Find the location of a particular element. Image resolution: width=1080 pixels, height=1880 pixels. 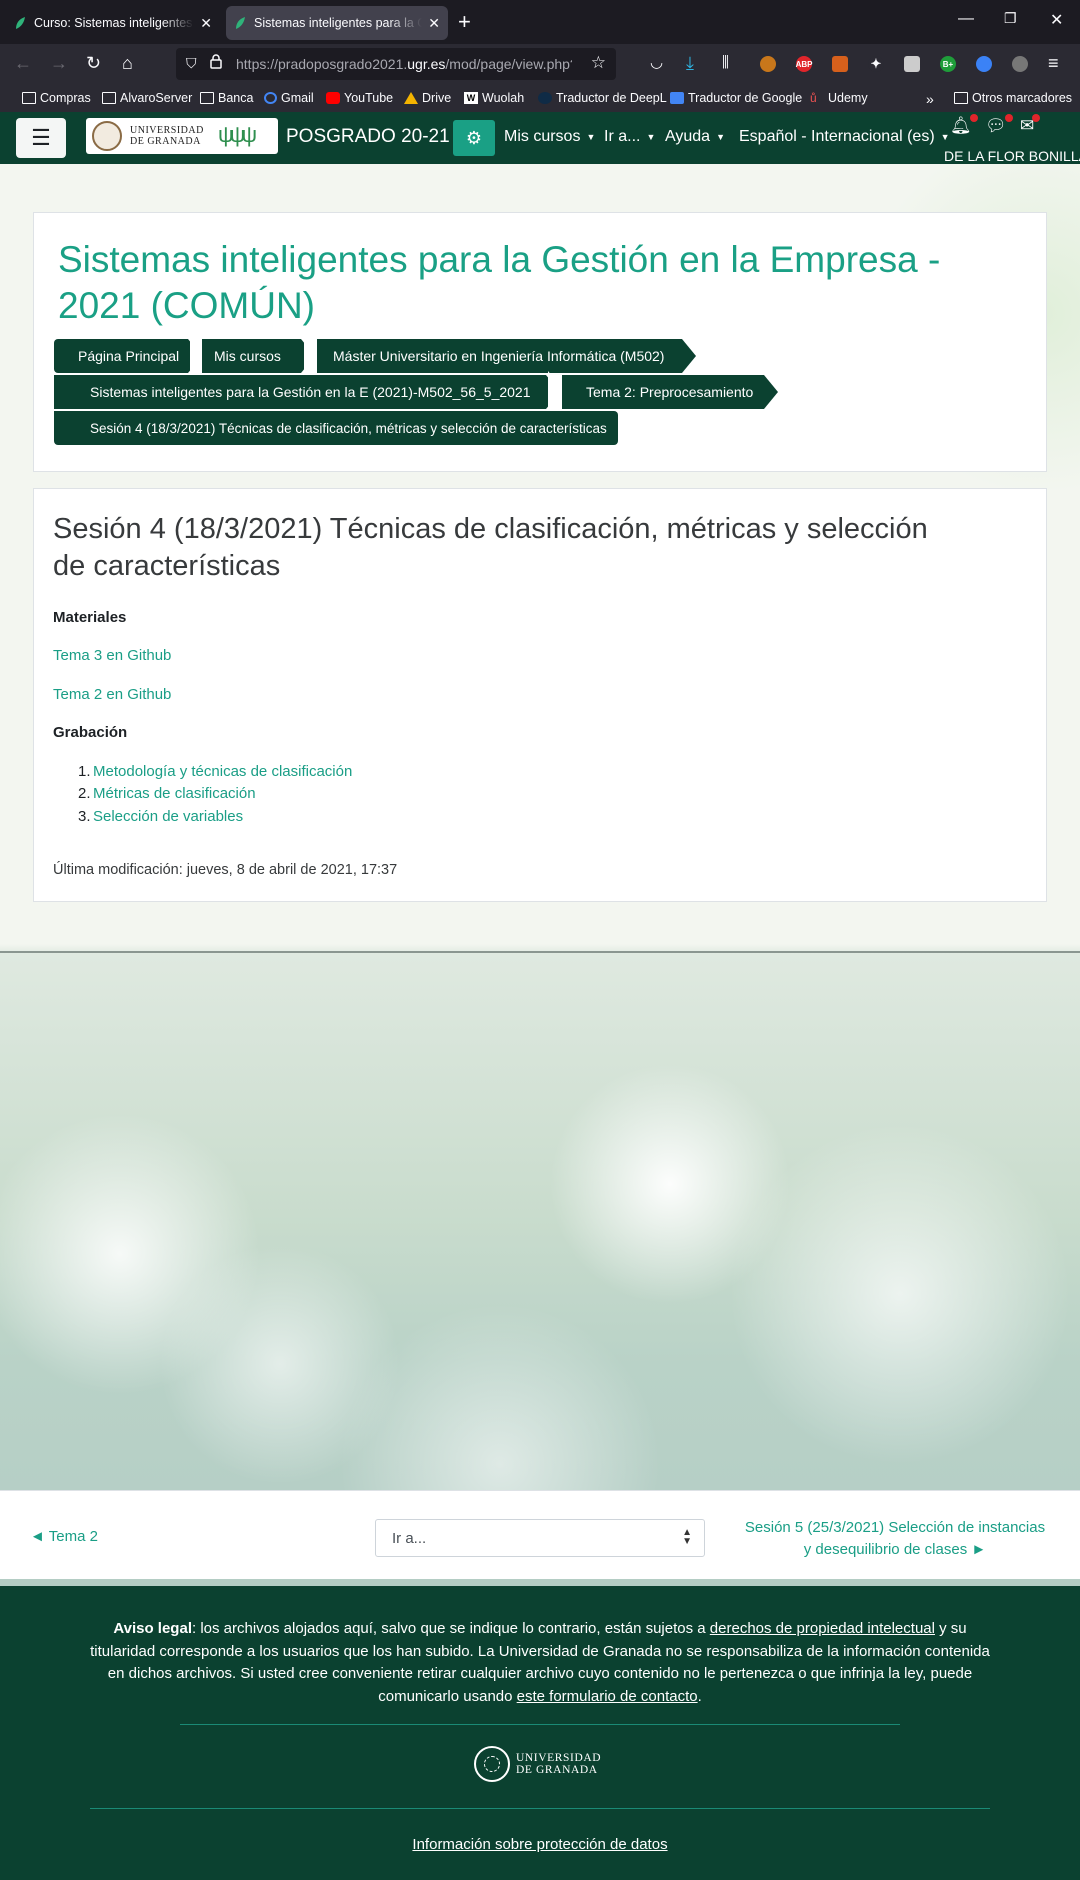

menu-language: Español - Internacional (es) ▼ is located at coordinates (844, 137).